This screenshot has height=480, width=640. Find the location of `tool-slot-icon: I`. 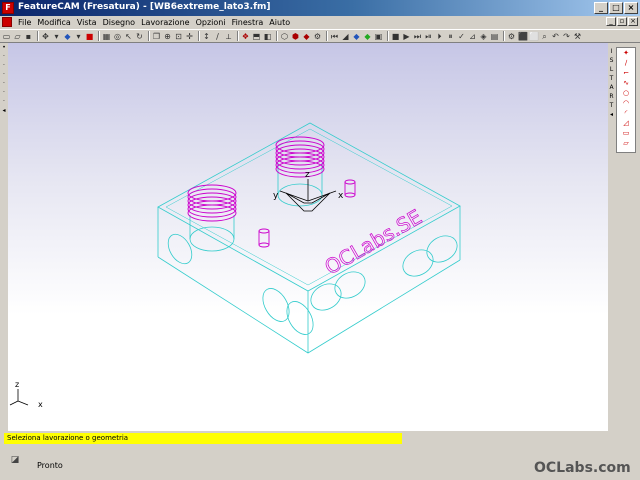

tool-slot-icon: I is located at coordinates (611, 51).